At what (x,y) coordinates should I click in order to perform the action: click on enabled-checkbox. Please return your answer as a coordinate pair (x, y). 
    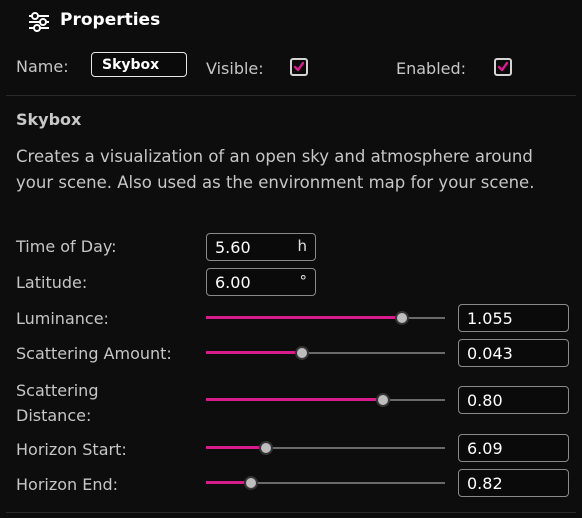
    Looking at the image, I should click on (503, 67).